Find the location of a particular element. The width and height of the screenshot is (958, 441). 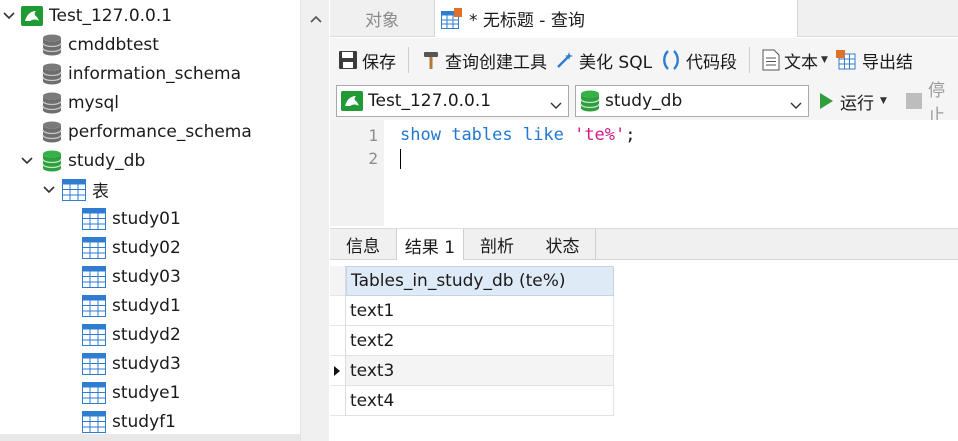

tab-profile-label: 剖析 is located at coordinates (497, 247).